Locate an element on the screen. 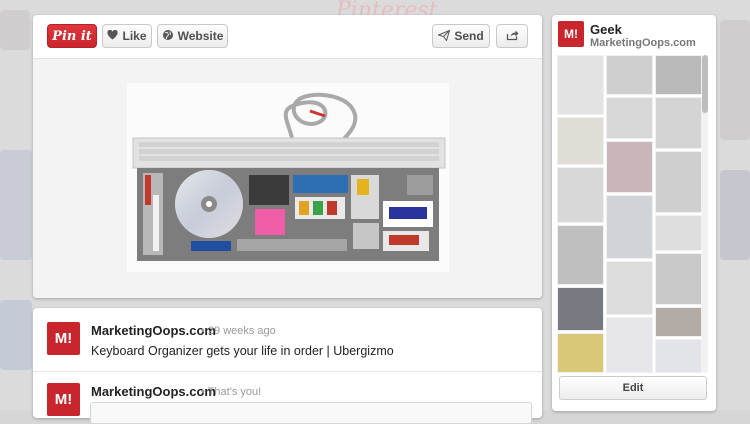 The height and width of the screenshot is (424, 750). like-button: Like is located at coordinates (127, 36).